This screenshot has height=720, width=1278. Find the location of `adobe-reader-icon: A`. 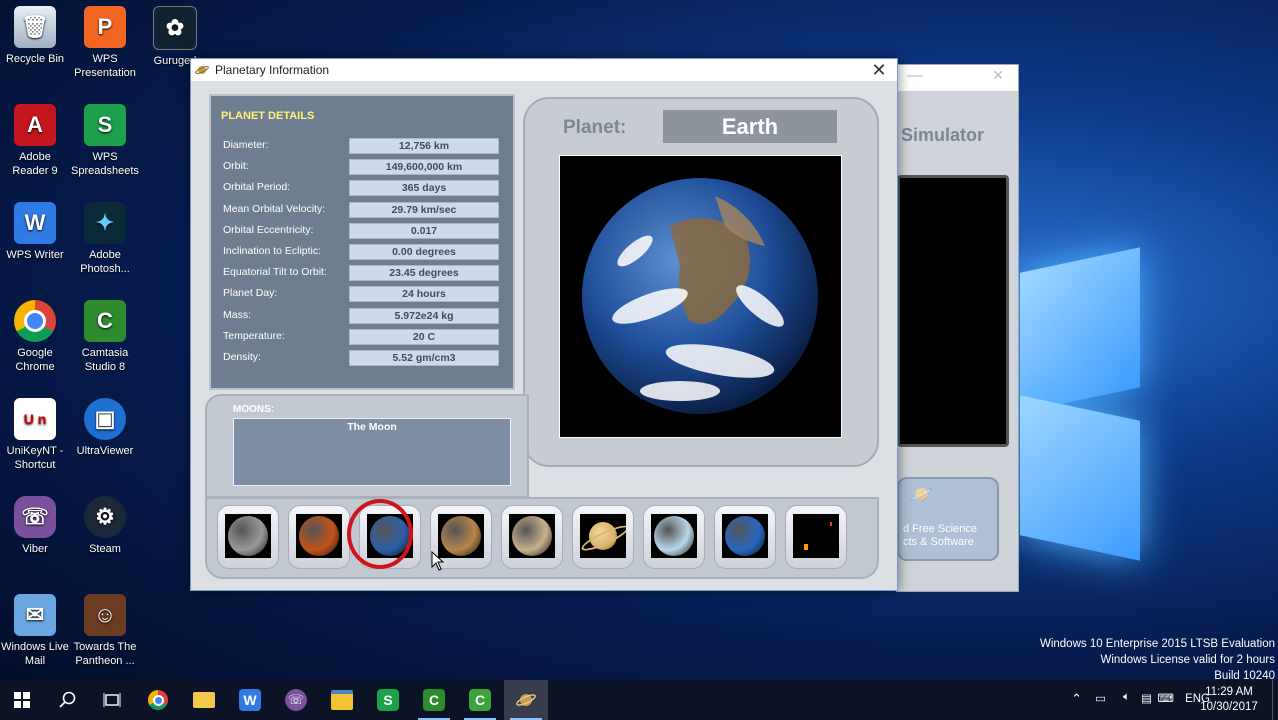

adobe-reader-icon: A is located at coordinates (35, 125).